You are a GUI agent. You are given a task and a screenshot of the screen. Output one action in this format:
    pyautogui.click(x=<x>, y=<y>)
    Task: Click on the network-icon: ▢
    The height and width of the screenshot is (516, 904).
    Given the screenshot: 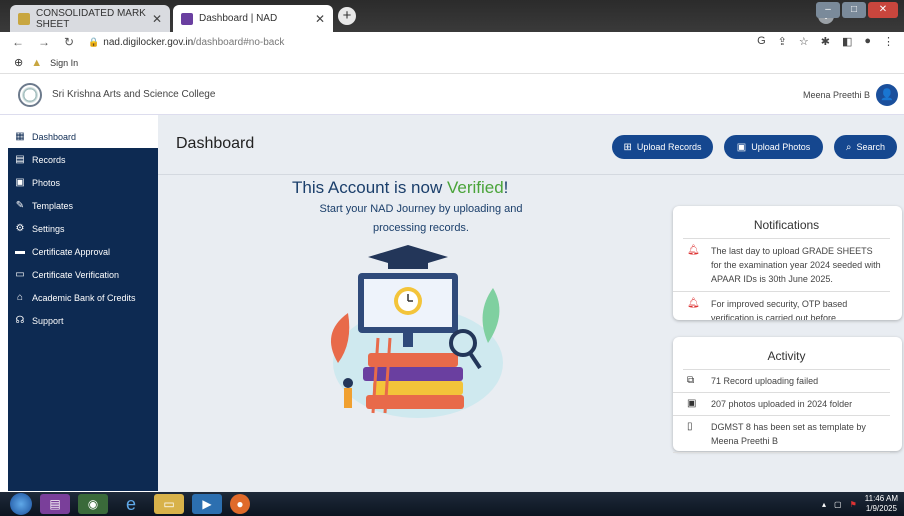 What is the action you would take?
    pyautogui.click(x=838, y=504)
    